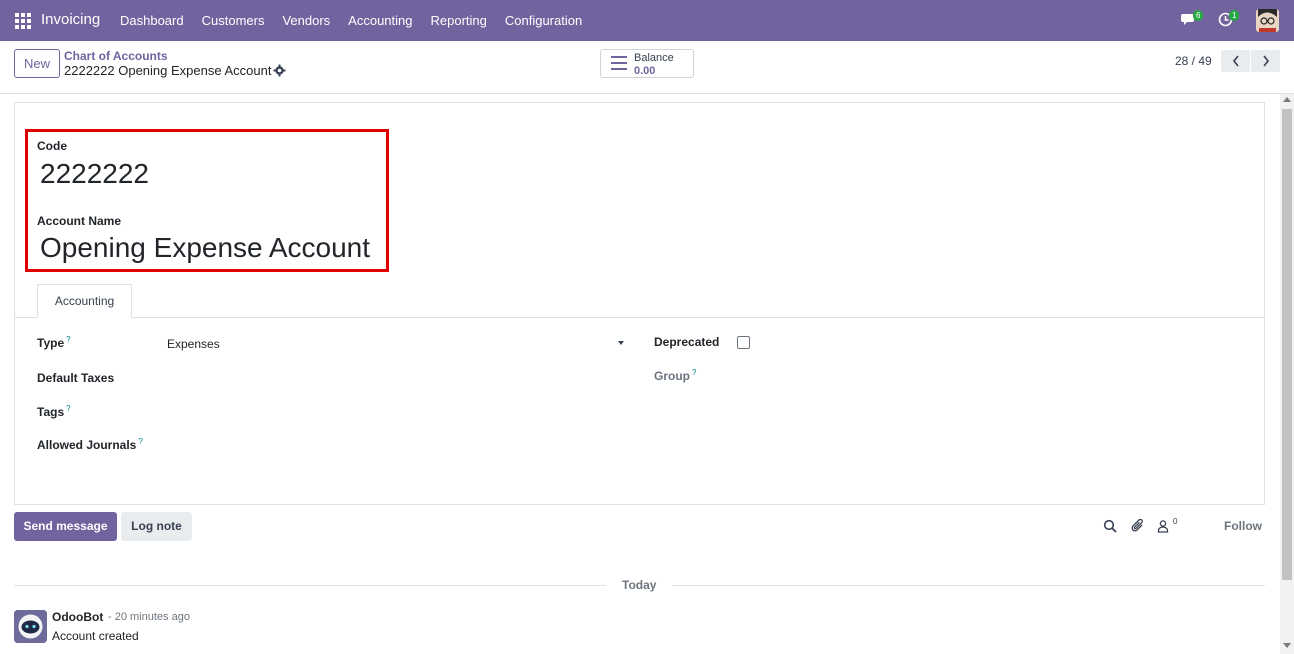  What do you see at coordinates (156, 526) in the screenshot?
I see `log-note-button: Log note` at bounding box center [156, 526].